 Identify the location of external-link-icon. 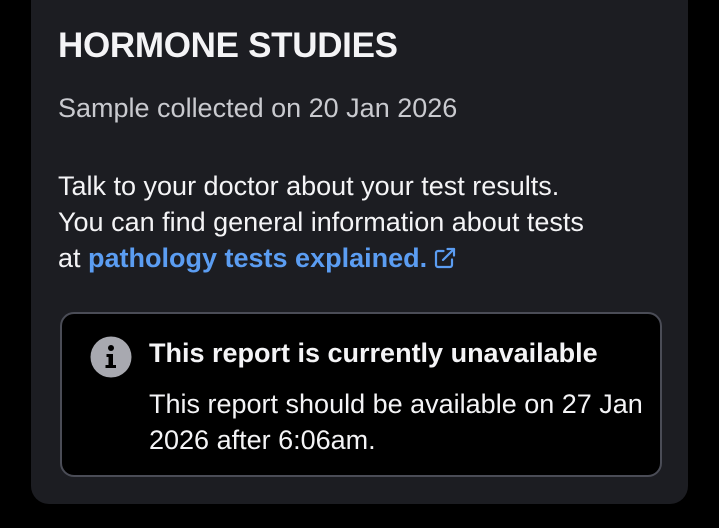
(445, 258).